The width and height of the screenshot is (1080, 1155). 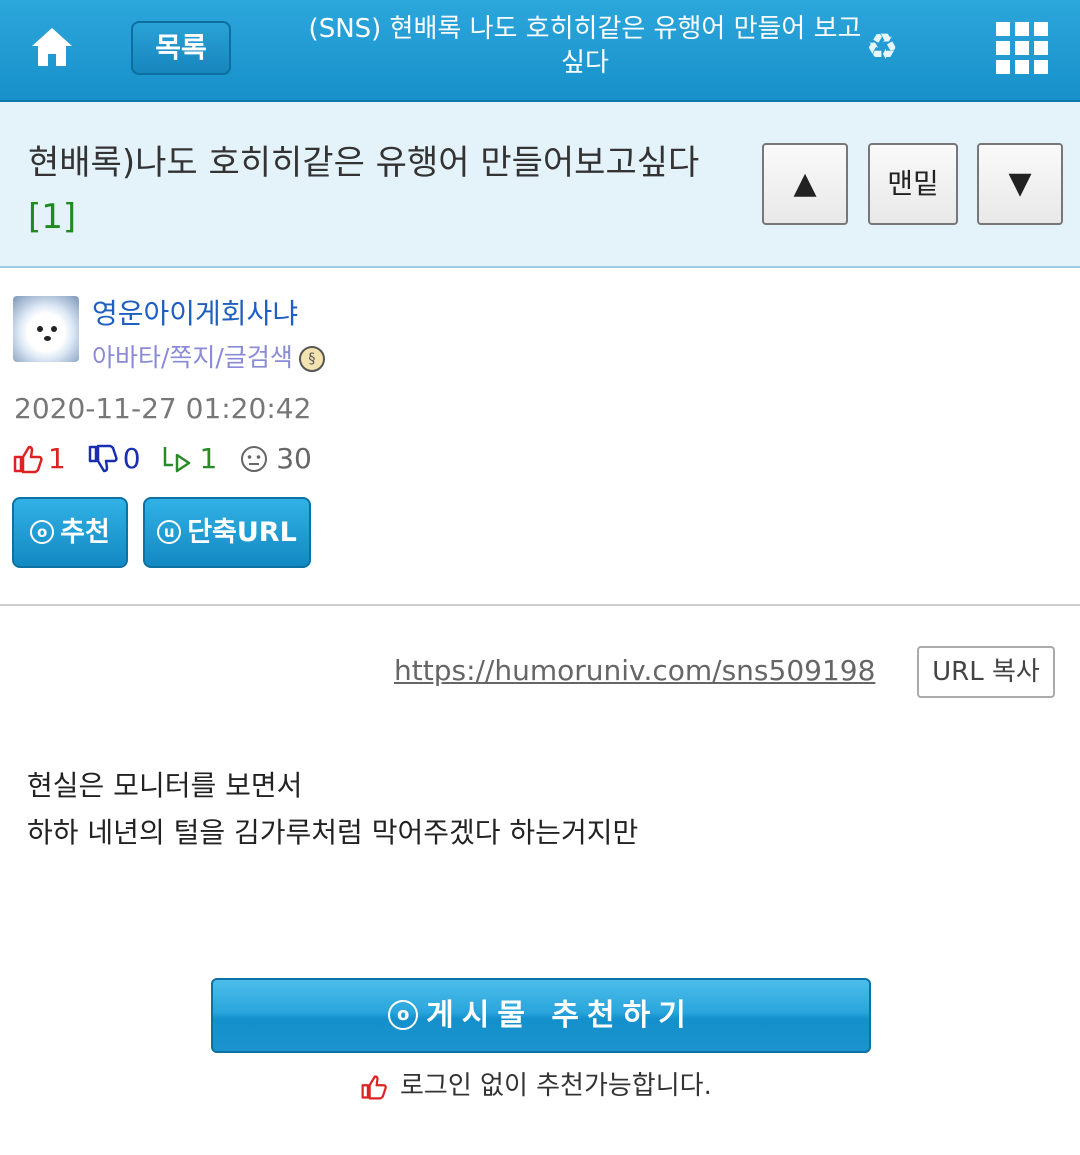 I want to click on list-button: 목록, so click(x=181, y=48).